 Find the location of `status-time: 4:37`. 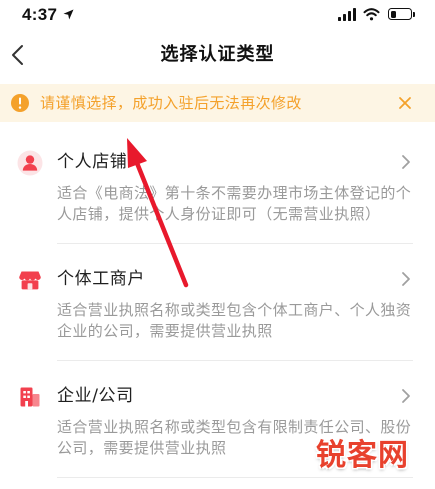

status-time: 4:37 is located at coordinates (40, 14).